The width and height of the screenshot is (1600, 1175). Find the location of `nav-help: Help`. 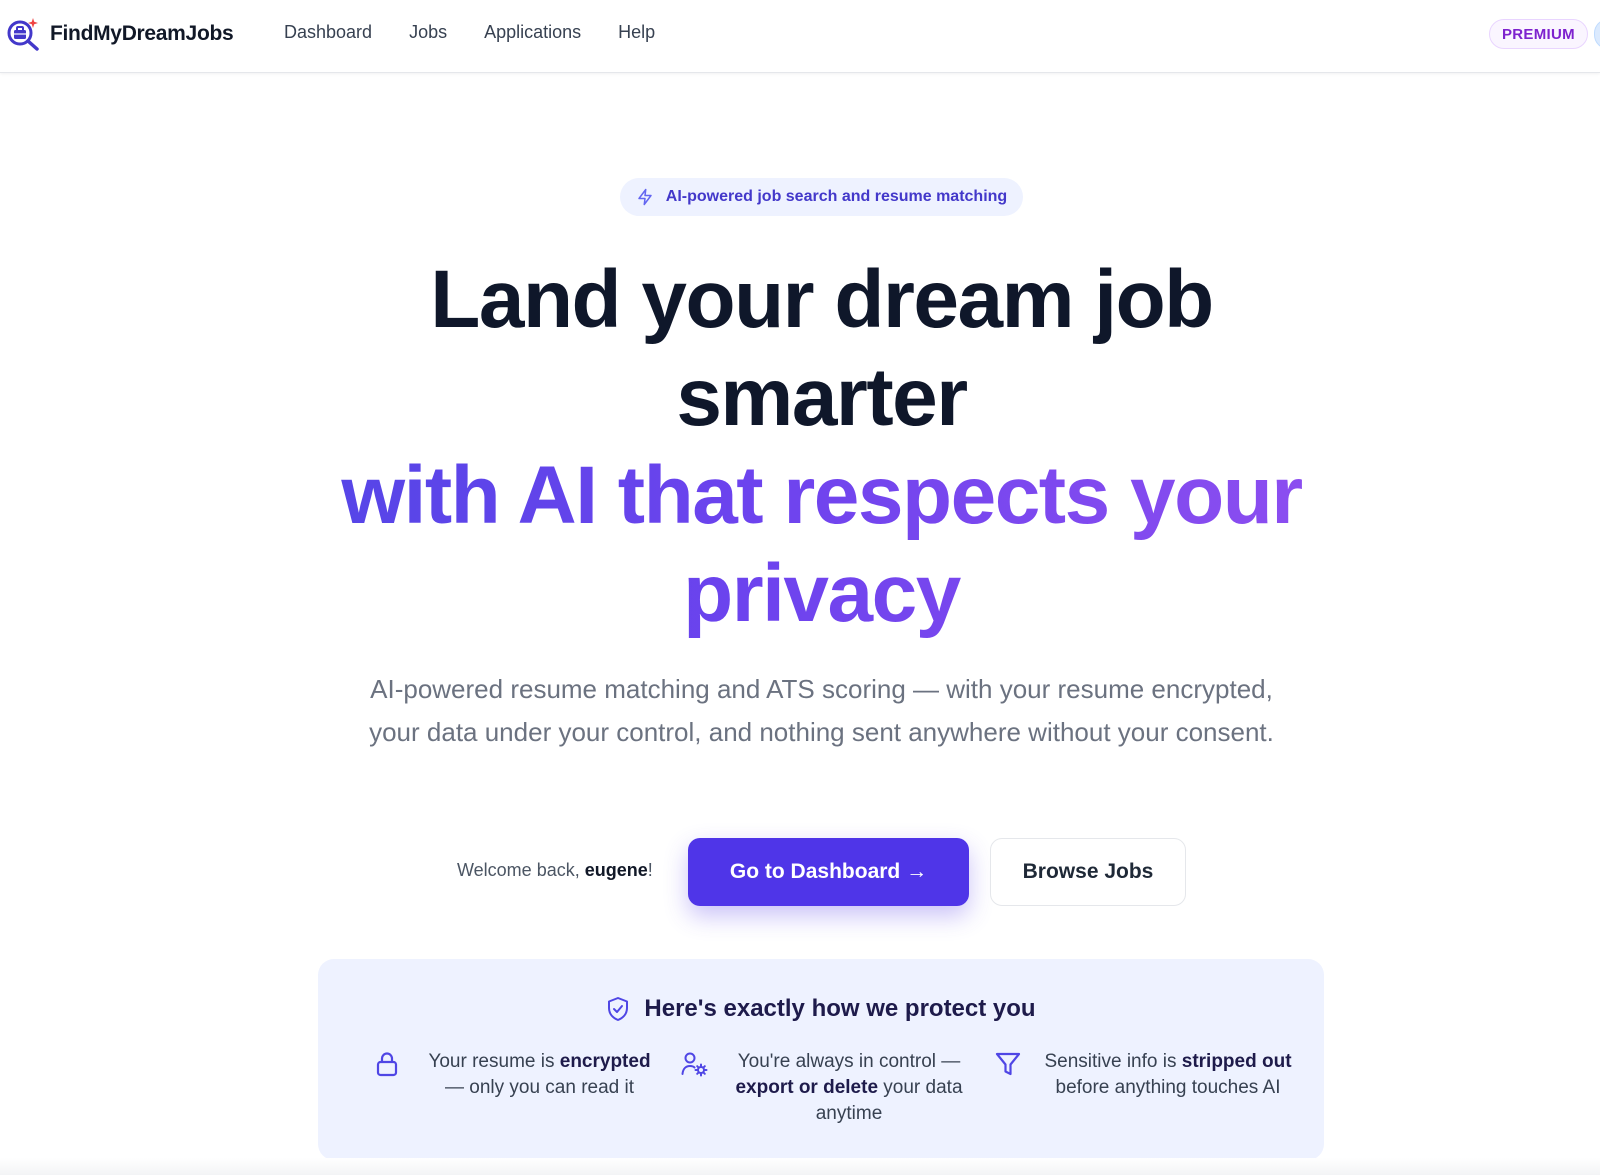

nav-help: Help is located at coordinates (636, 32).